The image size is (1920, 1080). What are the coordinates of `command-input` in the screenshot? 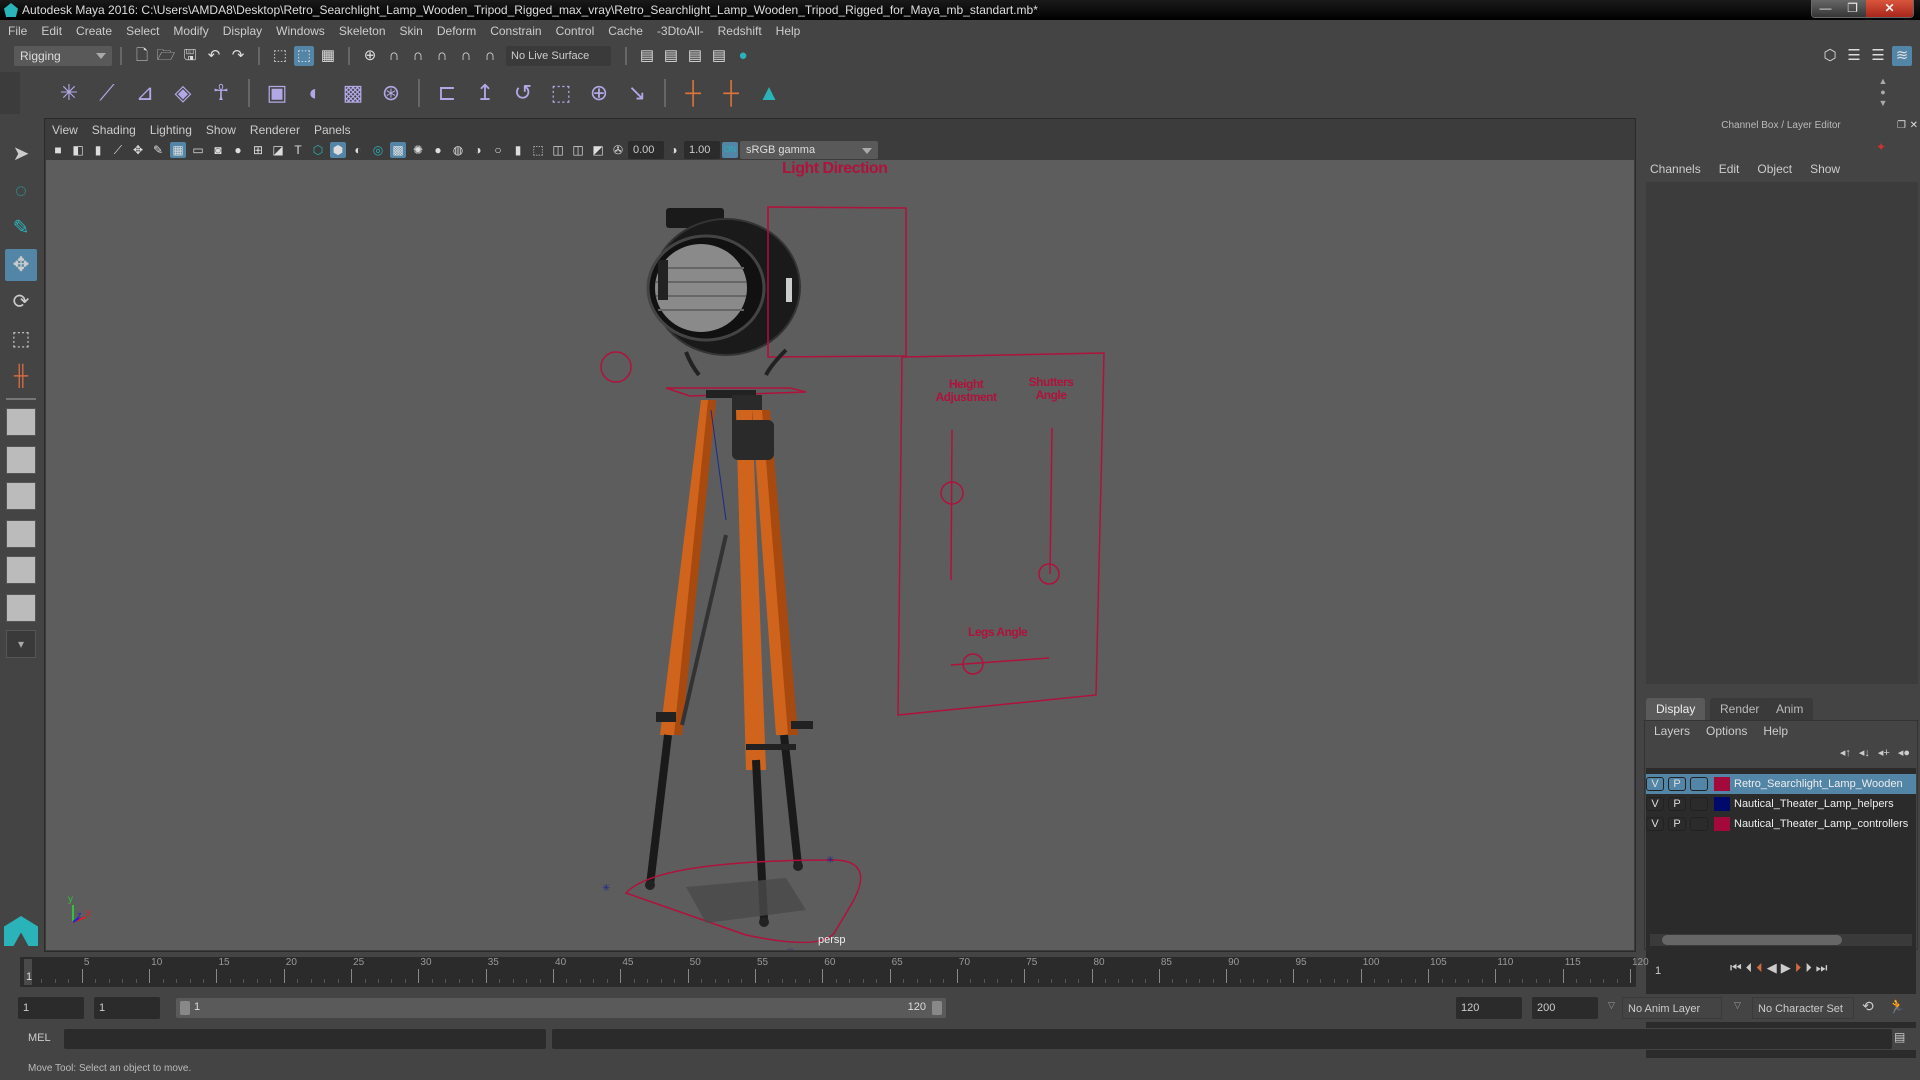 It's located at (305, 1039).